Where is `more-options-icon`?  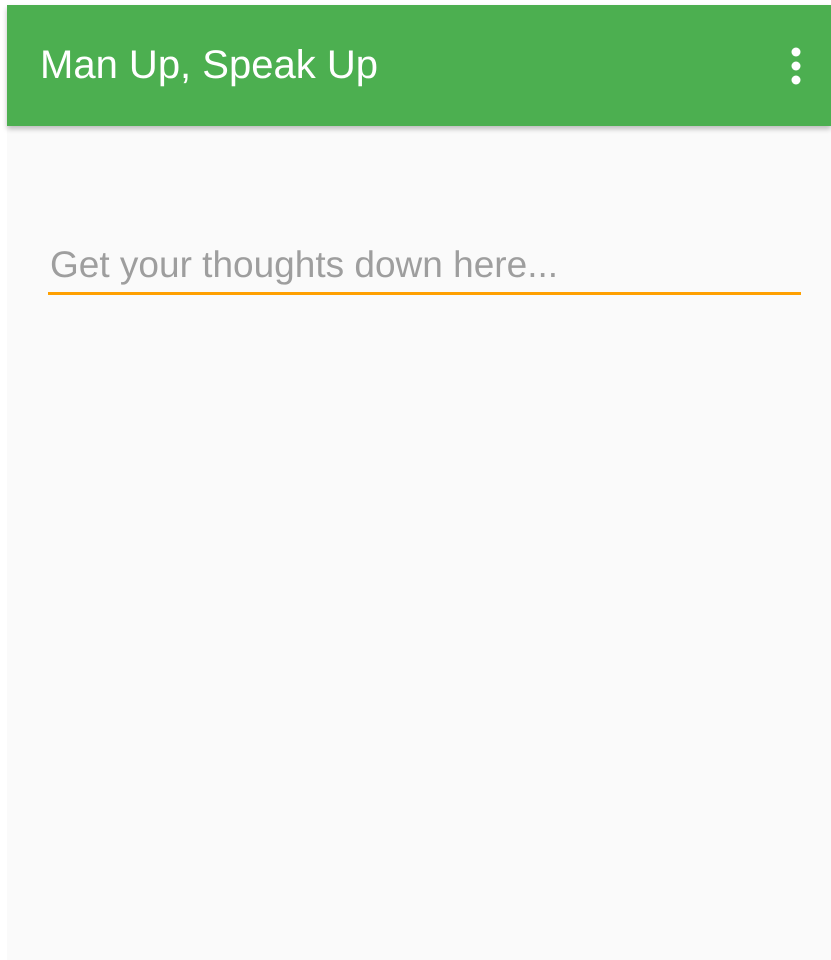 more-options-icon is located at coordinates (796, 65).